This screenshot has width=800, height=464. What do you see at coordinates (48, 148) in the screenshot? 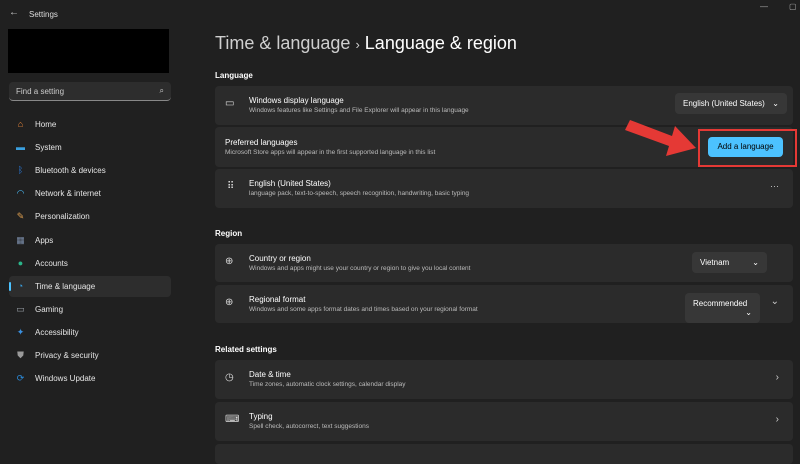
I see `sidebar-item-label: System` at bounding box center [48, 148].